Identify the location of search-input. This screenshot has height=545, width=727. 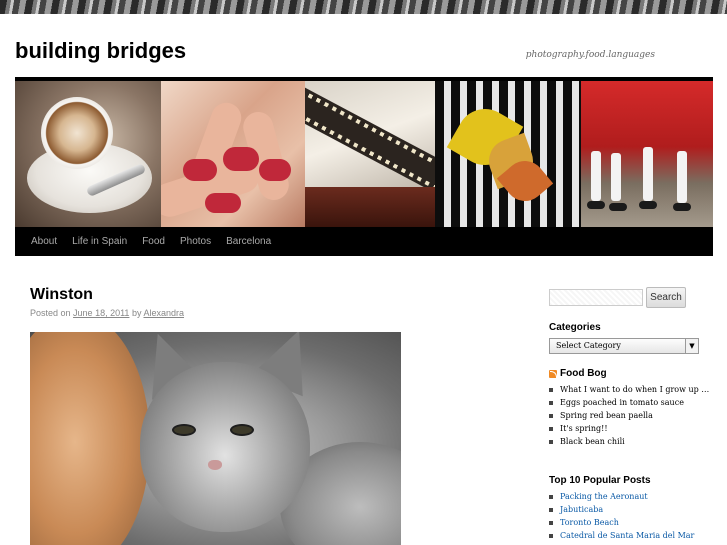
(596, 297).